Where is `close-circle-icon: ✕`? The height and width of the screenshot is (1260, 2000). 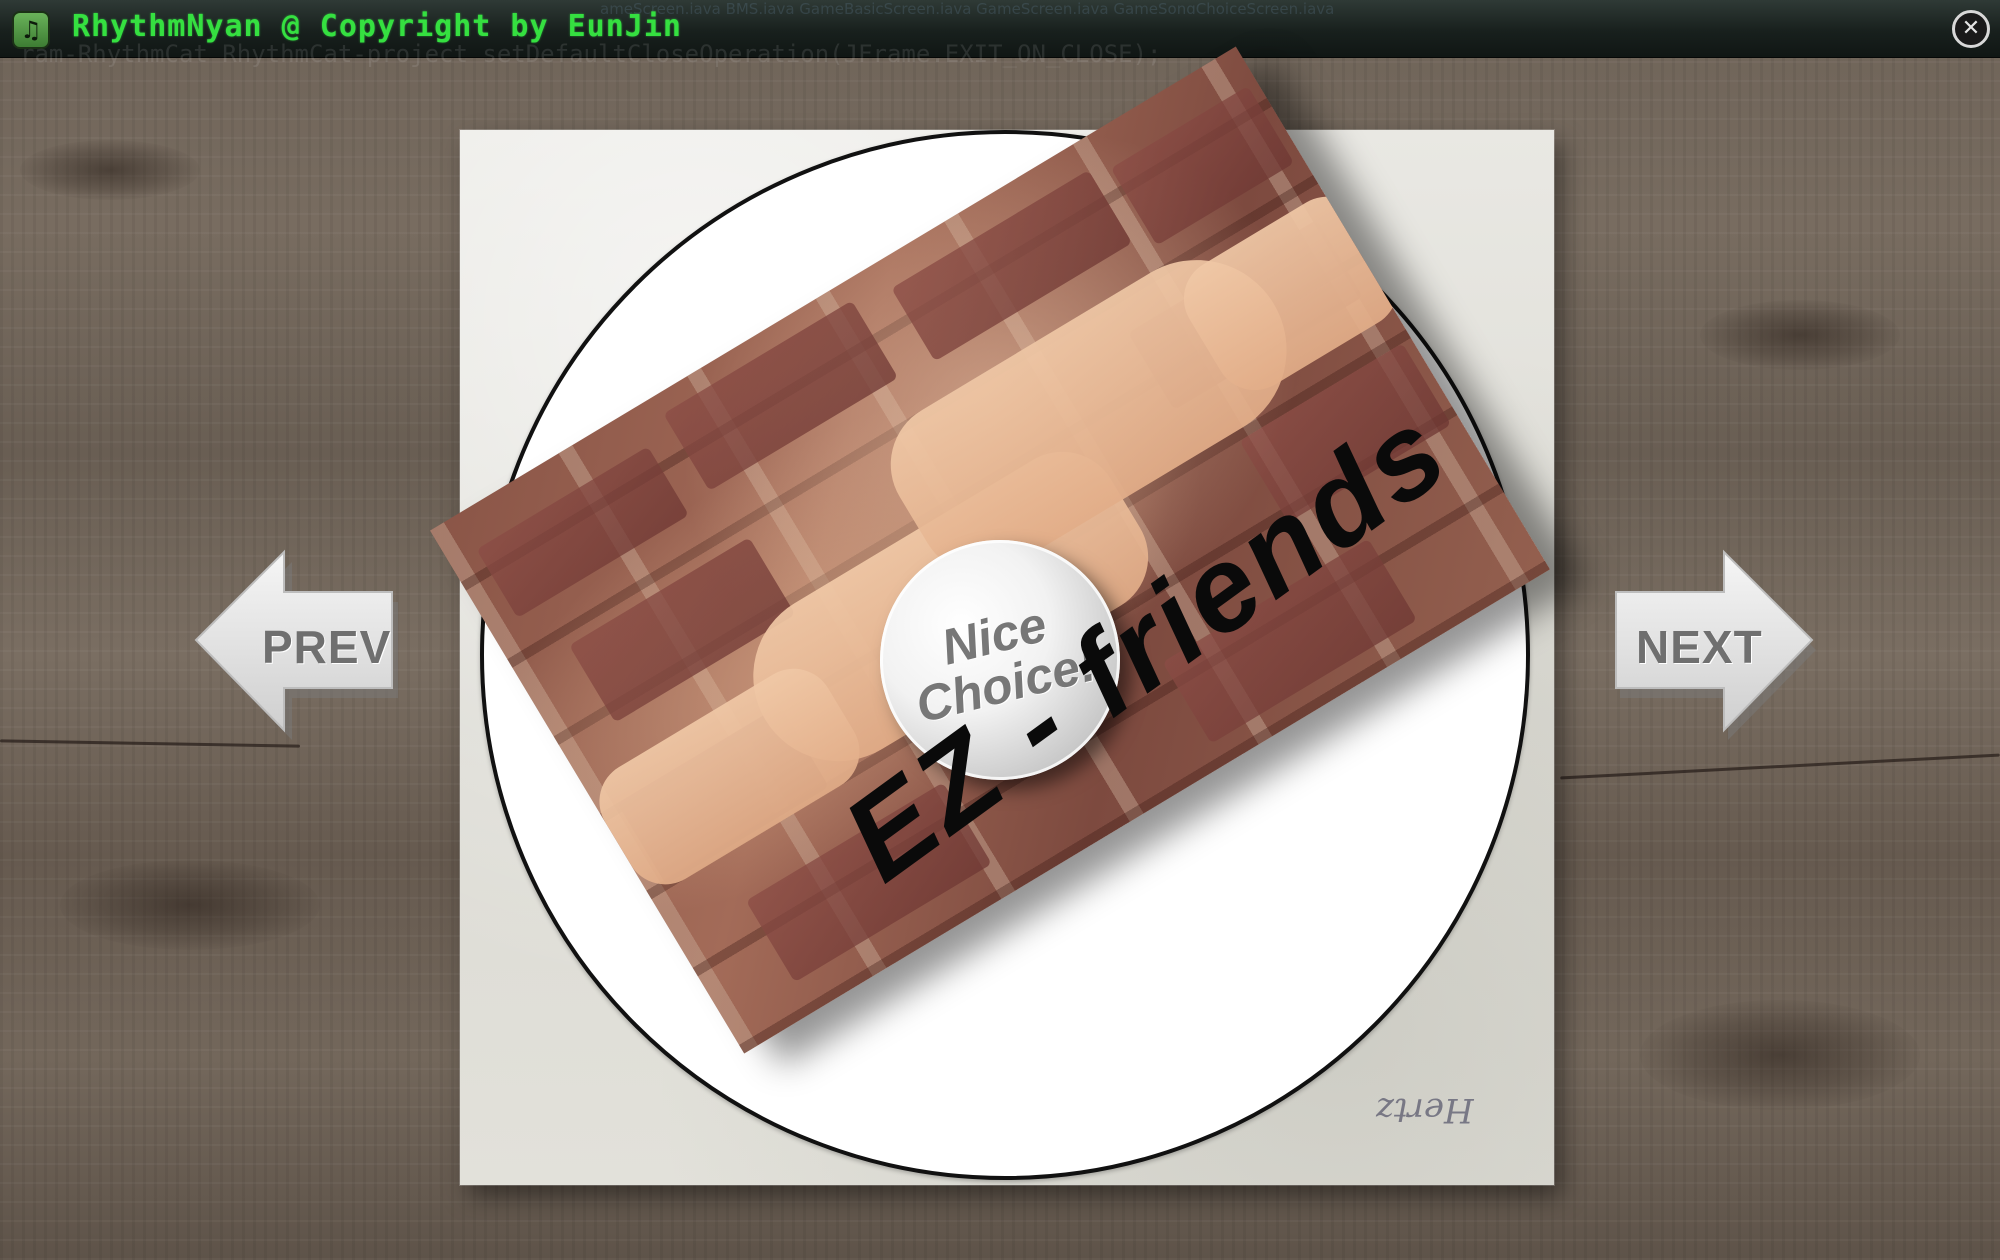
close-circle-icon: ✕ is located at coordinates (1971, 28).